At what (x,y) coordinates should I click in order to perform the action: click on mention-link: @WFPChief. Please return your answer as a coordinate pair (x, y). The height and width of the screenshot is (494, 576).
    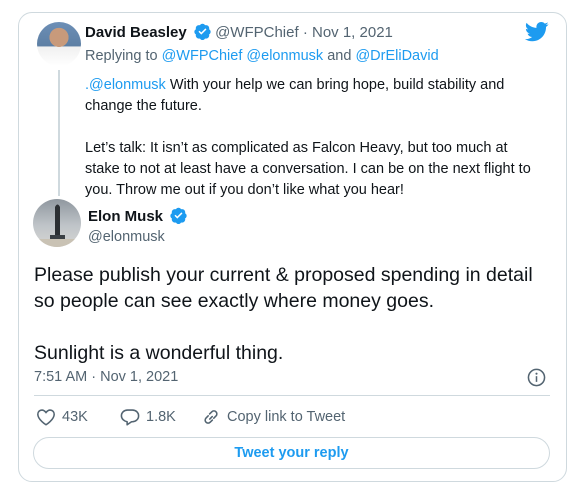
    Looking at the image, I should click on (202, 56).